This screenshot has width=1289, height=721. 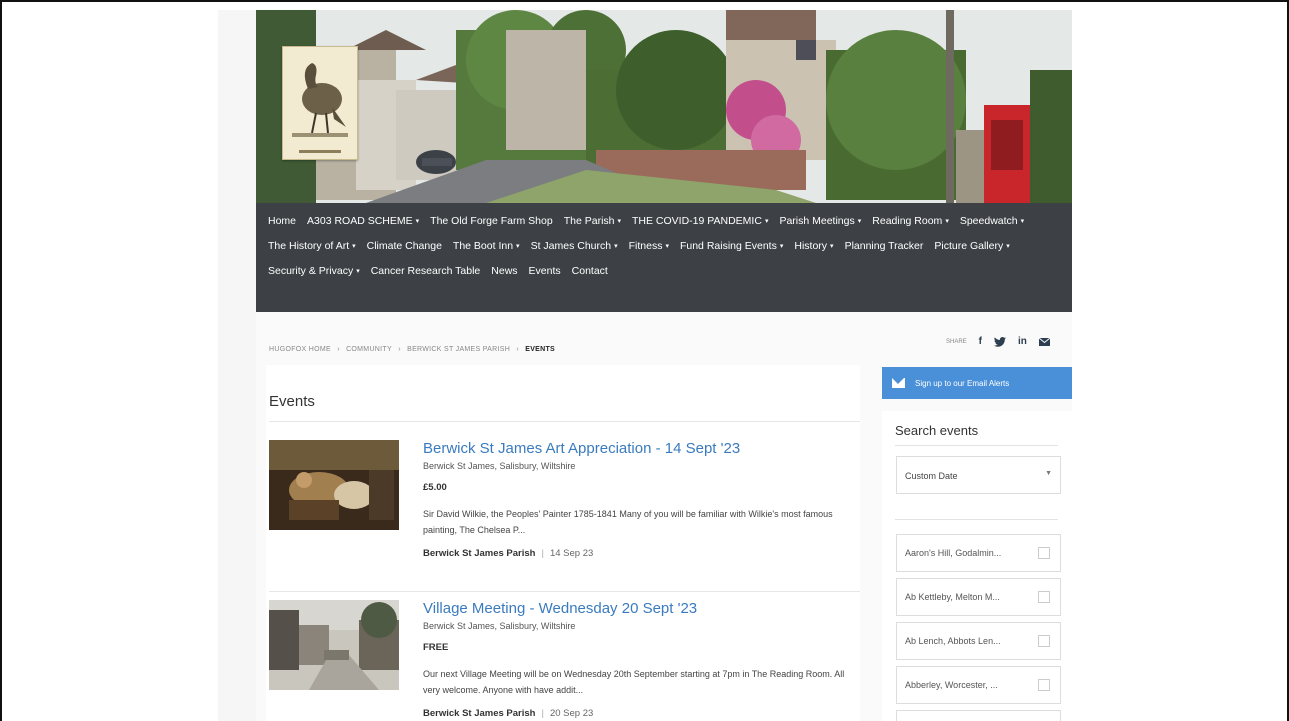 I want to click on event-location: Berwick St James, Salisbury, Wiltshire, so click(x=499, y=626).